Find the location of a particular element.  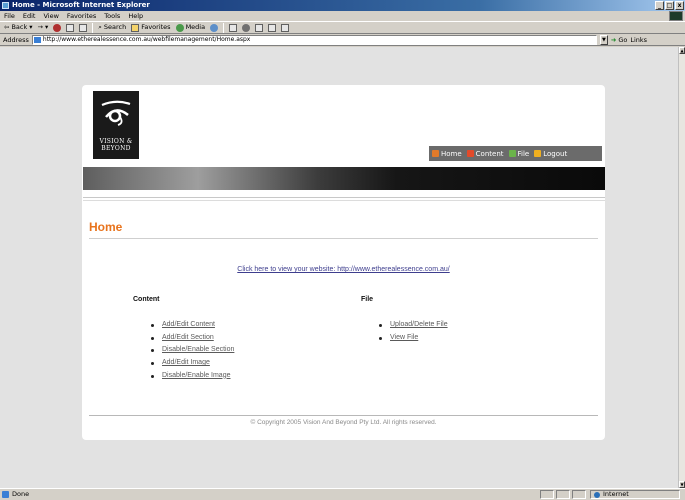

history-icon is located at coordinates (214, 27).